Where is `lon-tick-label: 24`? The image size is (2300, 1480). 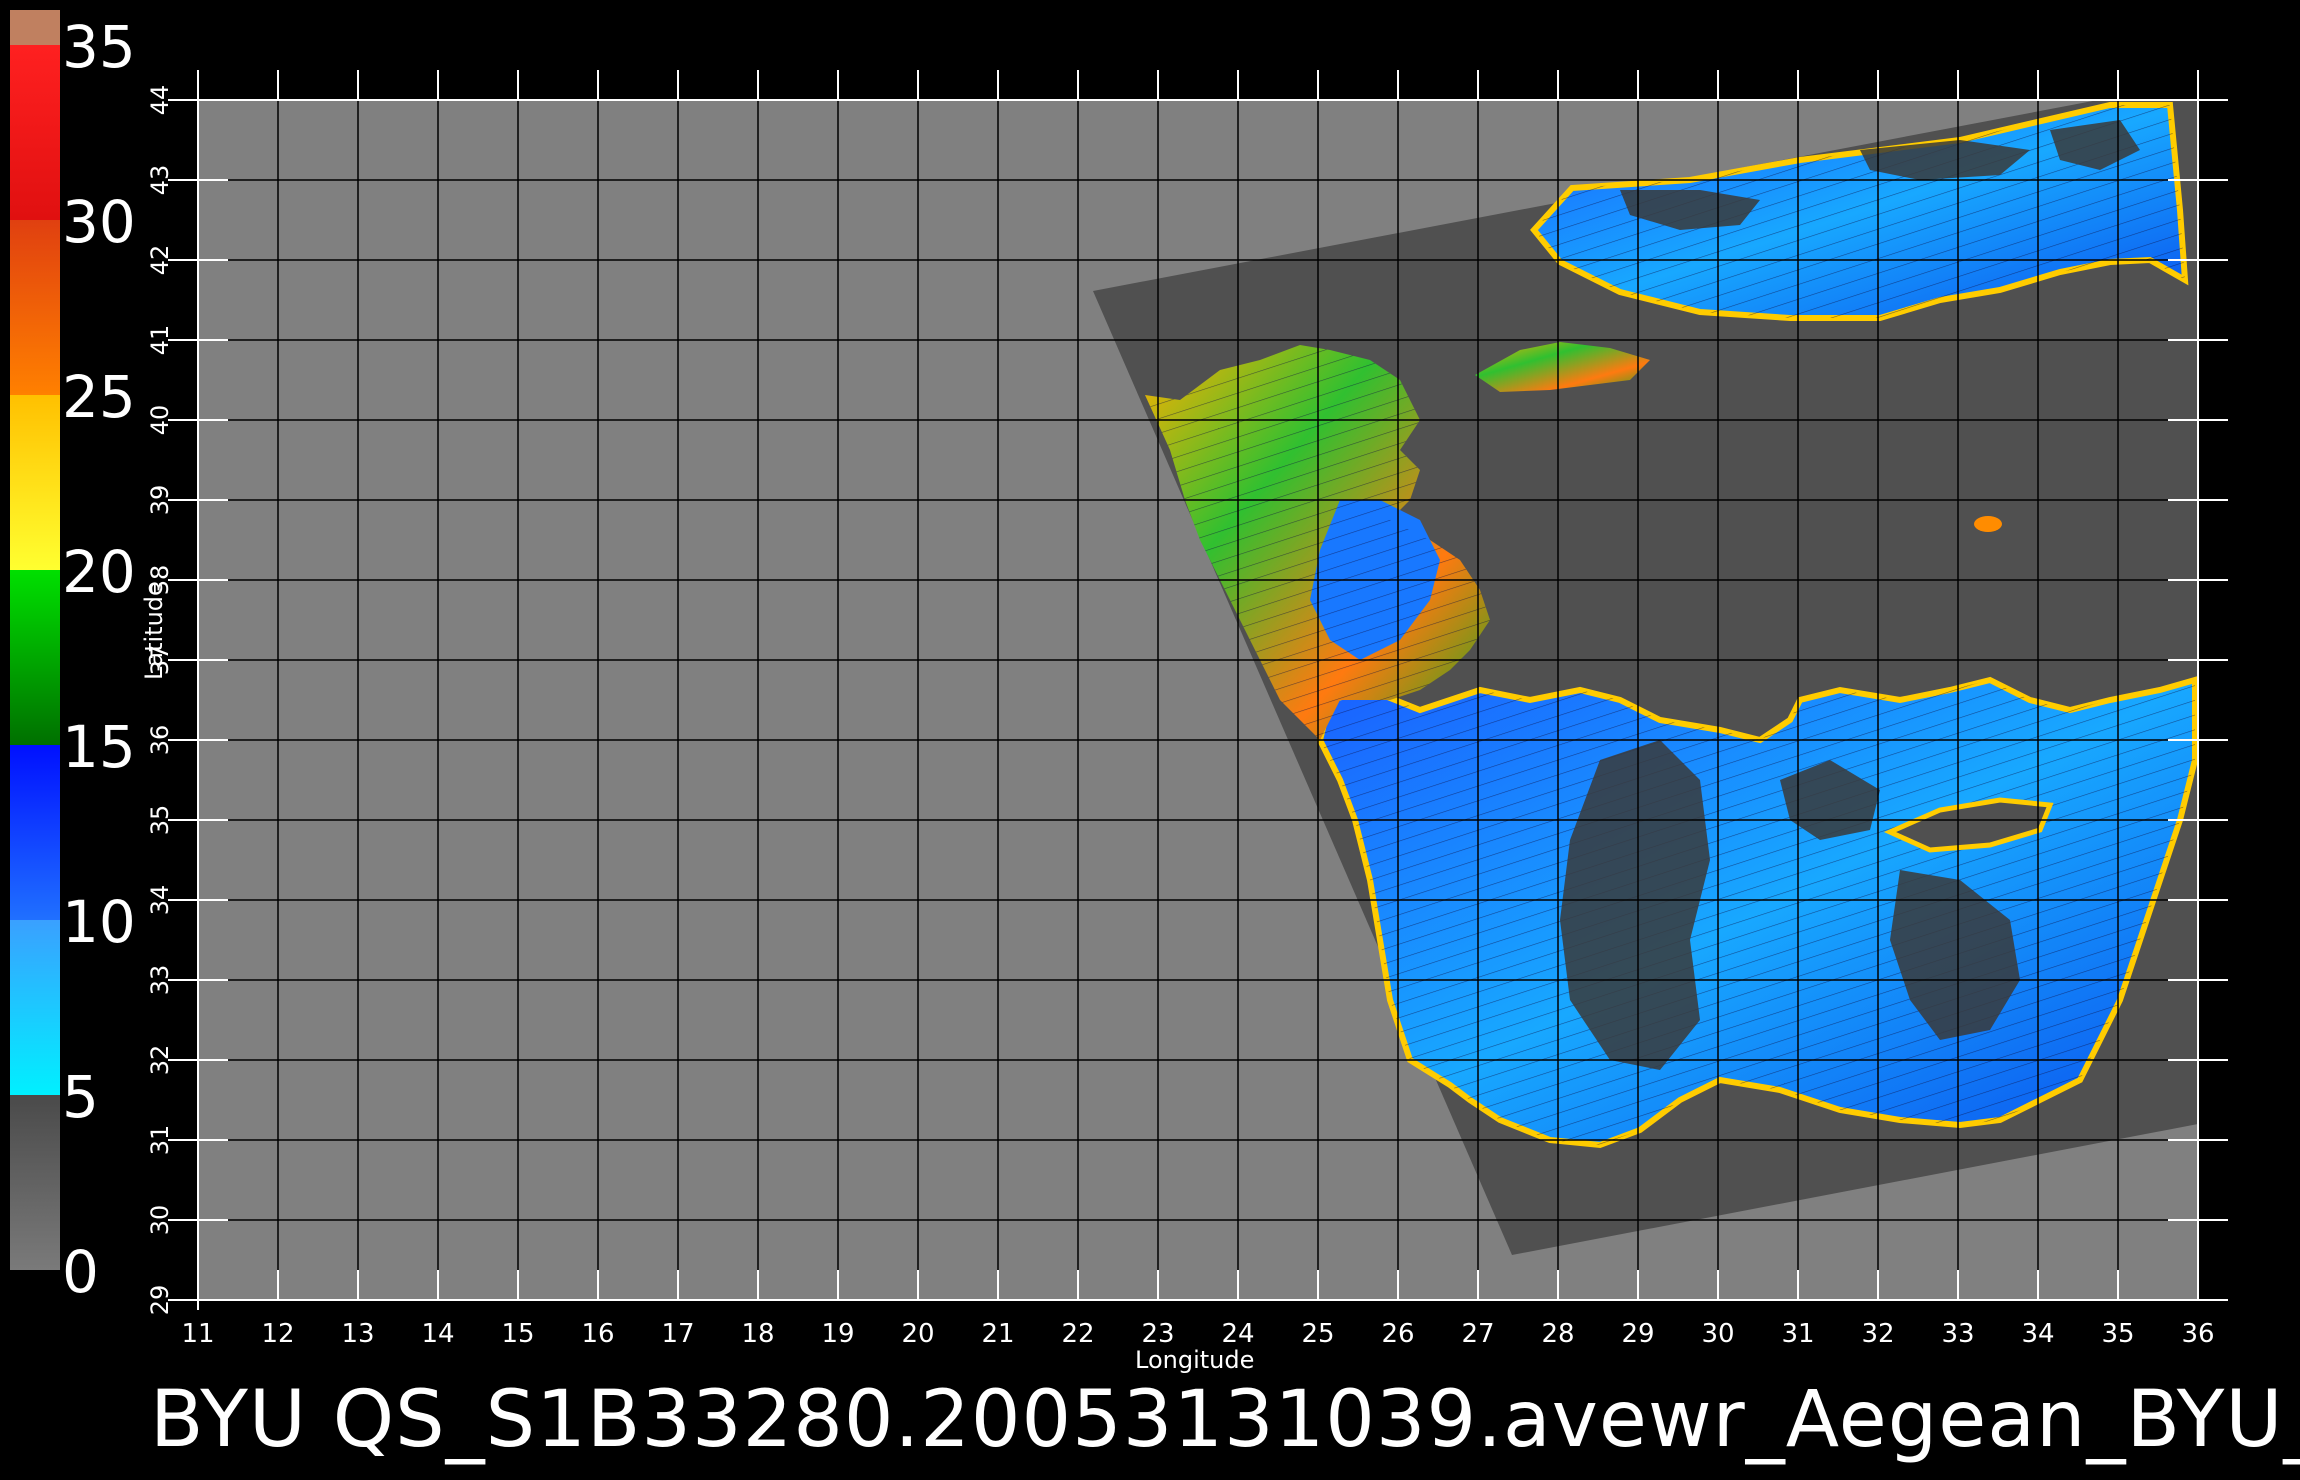
lon-tick-label: 24 is located at coordinates (1237, 1334).